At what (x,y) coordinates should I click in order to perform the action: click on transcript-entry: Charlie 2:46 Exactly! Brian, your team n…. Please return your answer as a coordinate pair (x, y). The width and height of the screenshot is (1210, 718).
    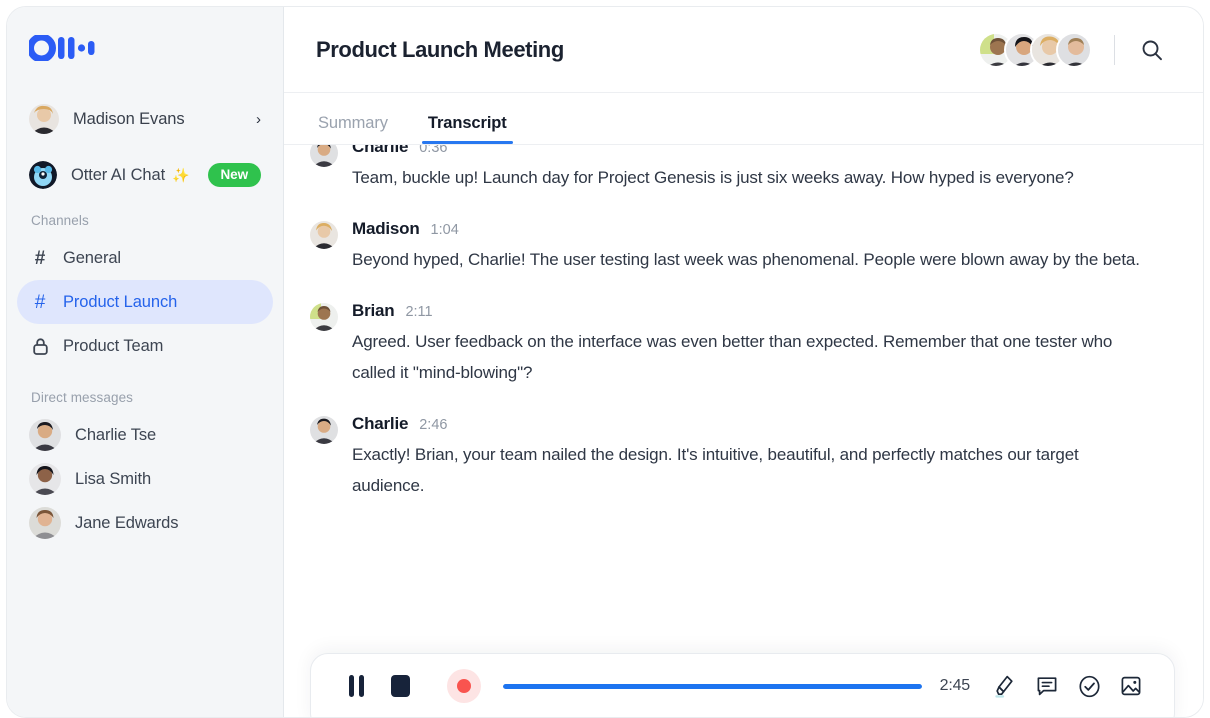
    Looking at the image, I should click on (736, 457).